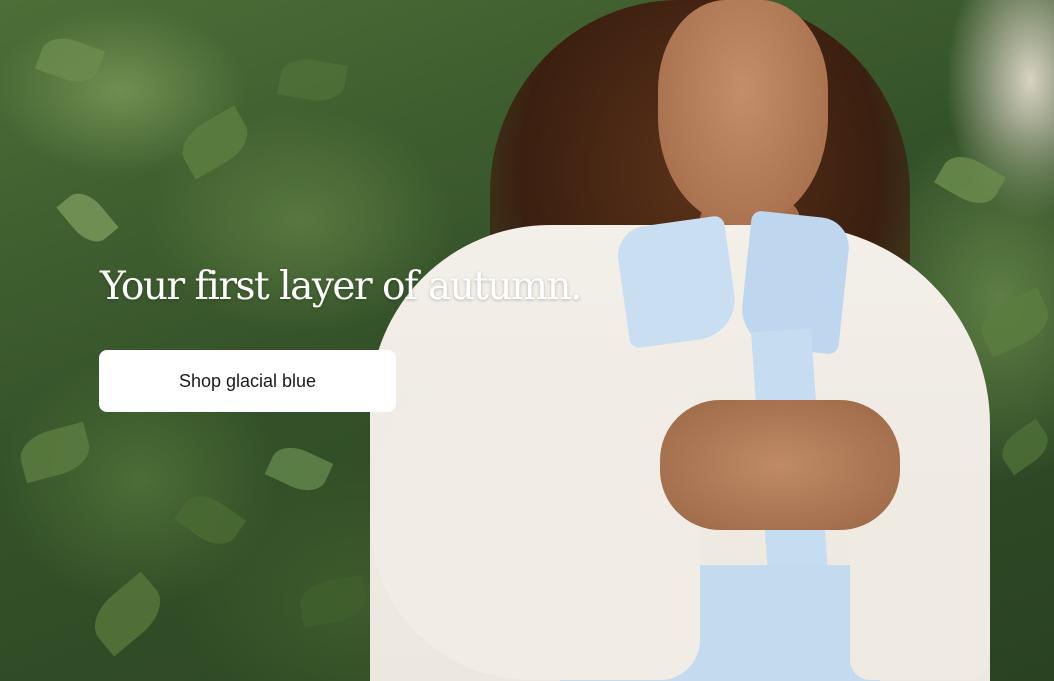 The height and width of the screenshot is (681, 1054). I want to click on model-face, so click(743, 112).